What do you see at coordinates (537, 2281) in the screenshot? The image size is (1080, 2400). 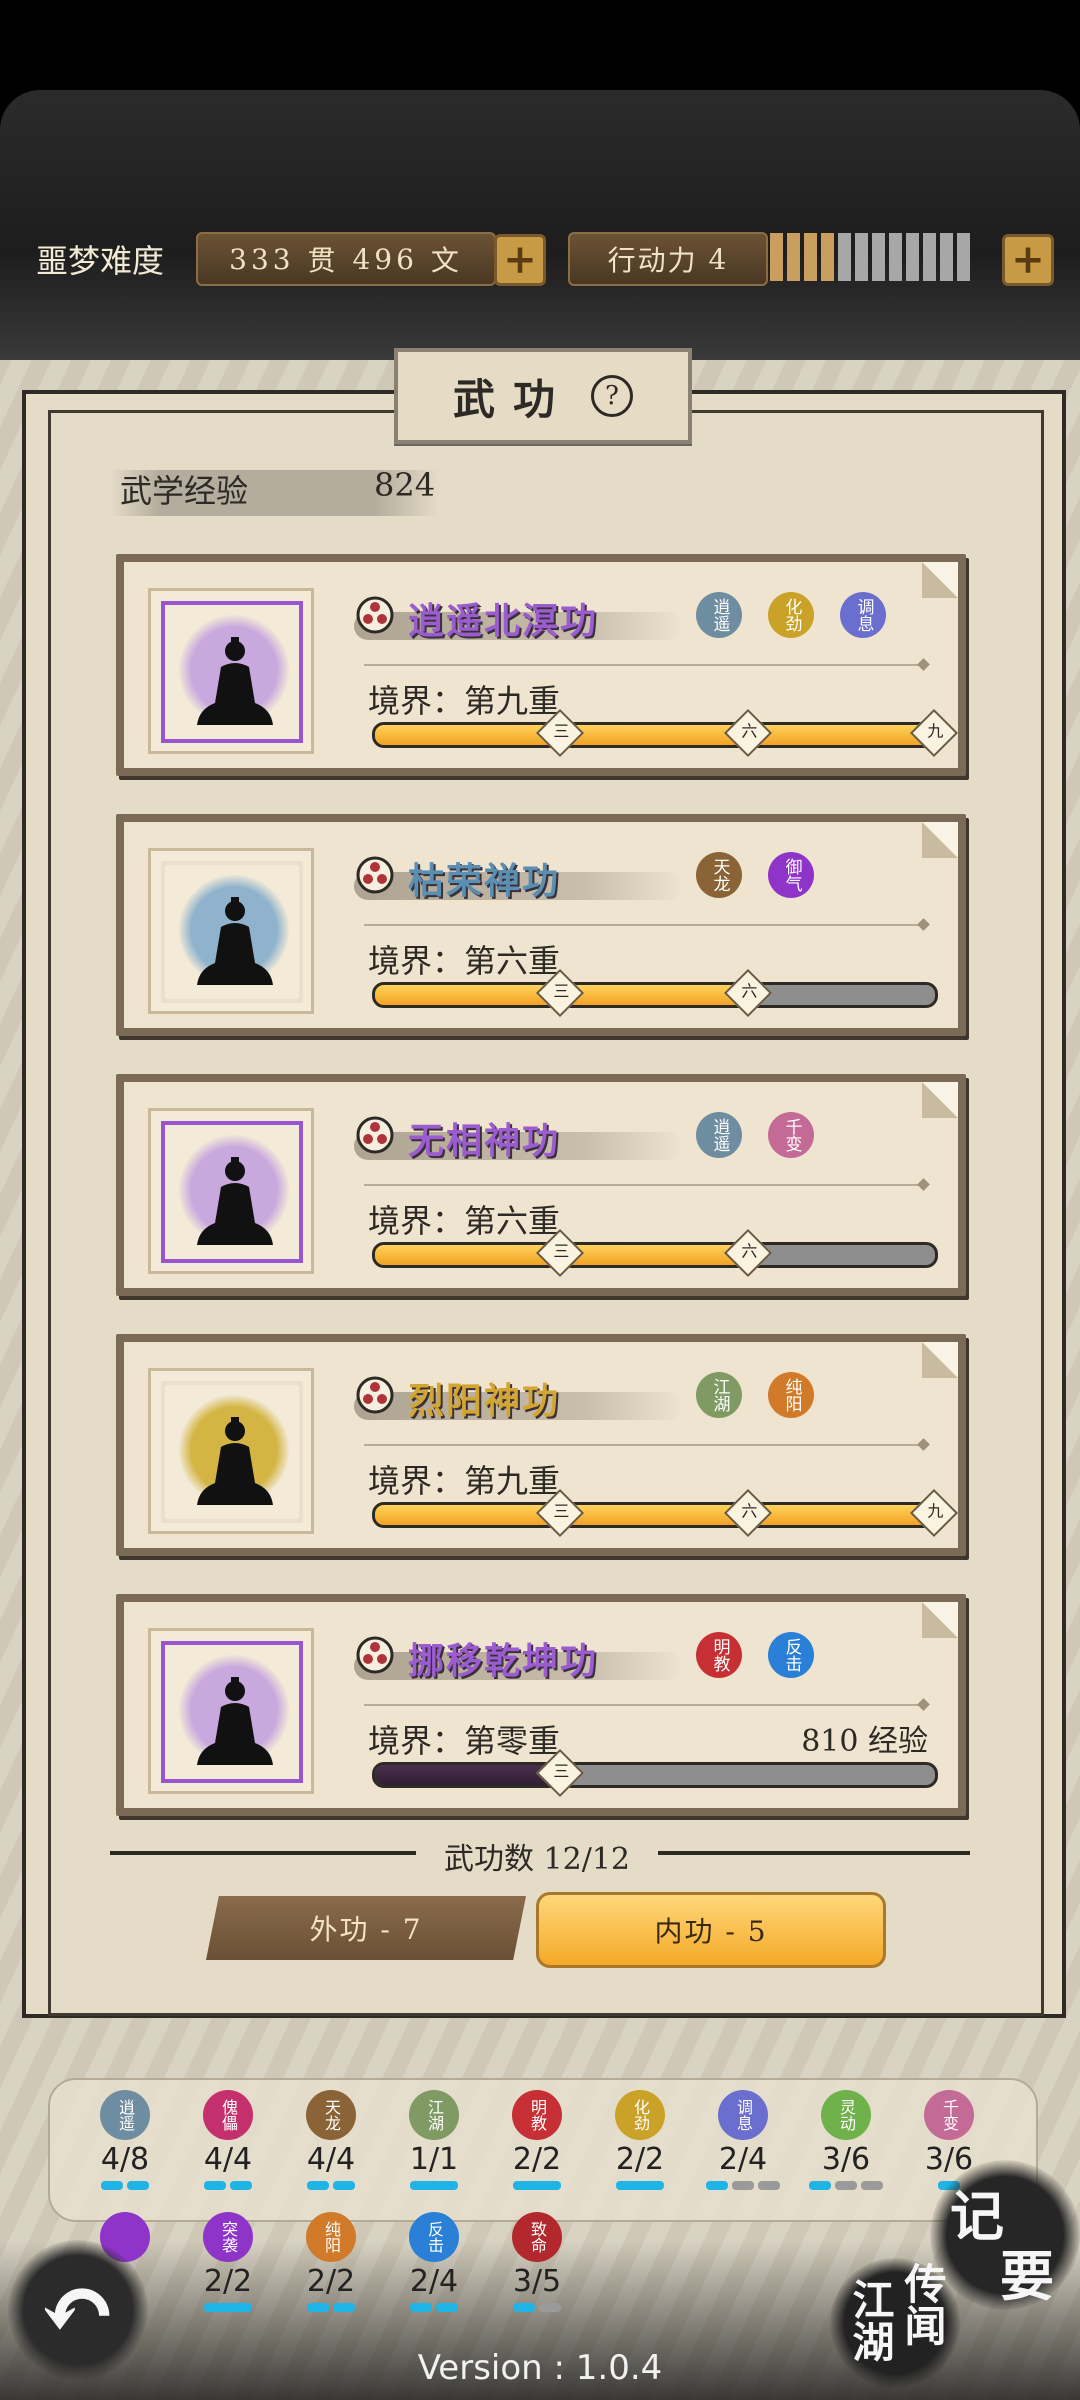 I see `trait-count: 3/5` at bounding box center [537, 2281].